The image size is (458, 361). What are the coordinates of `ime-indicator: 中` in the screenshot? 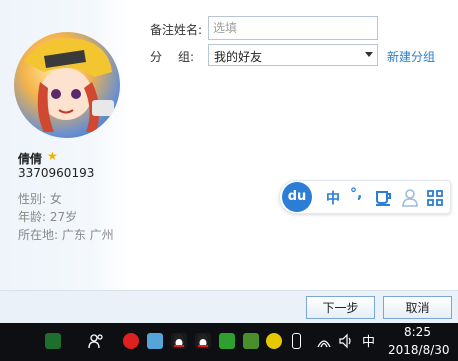 It's located at (368, 340).